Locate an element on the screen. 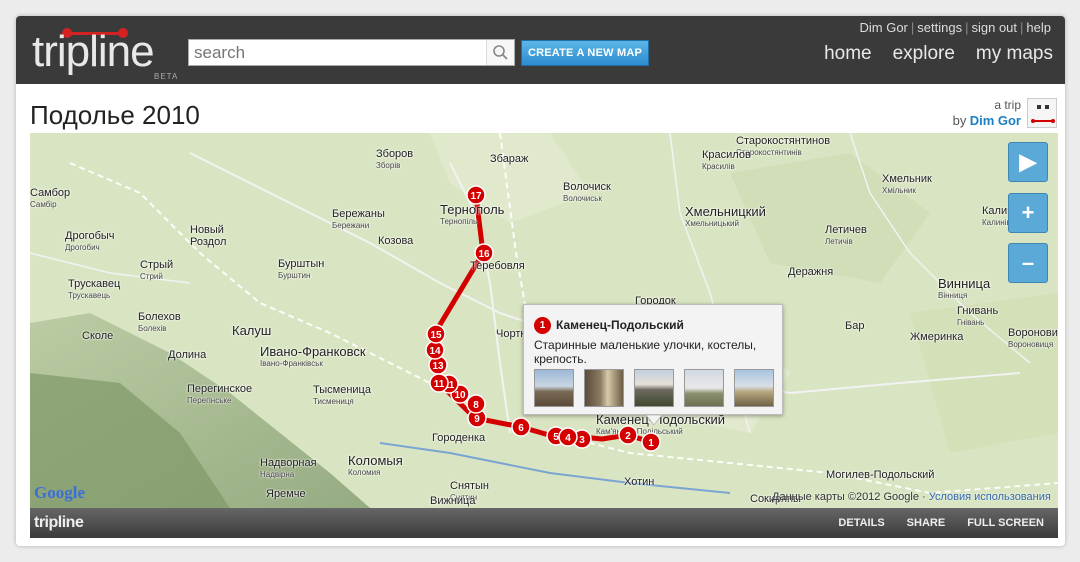  stop-marker-16: 16 is located at coordinates (484, 253).